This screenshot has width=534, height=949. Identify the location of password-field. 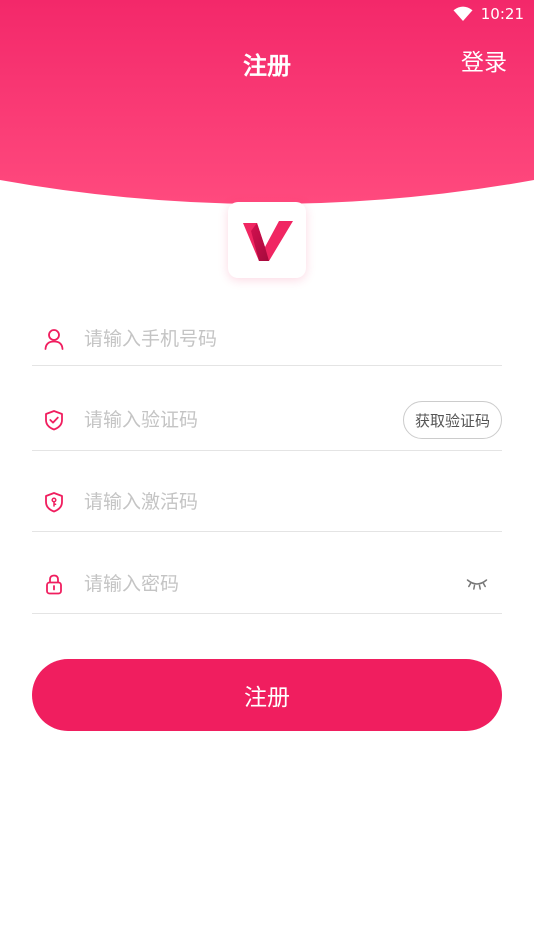
(267, 584).